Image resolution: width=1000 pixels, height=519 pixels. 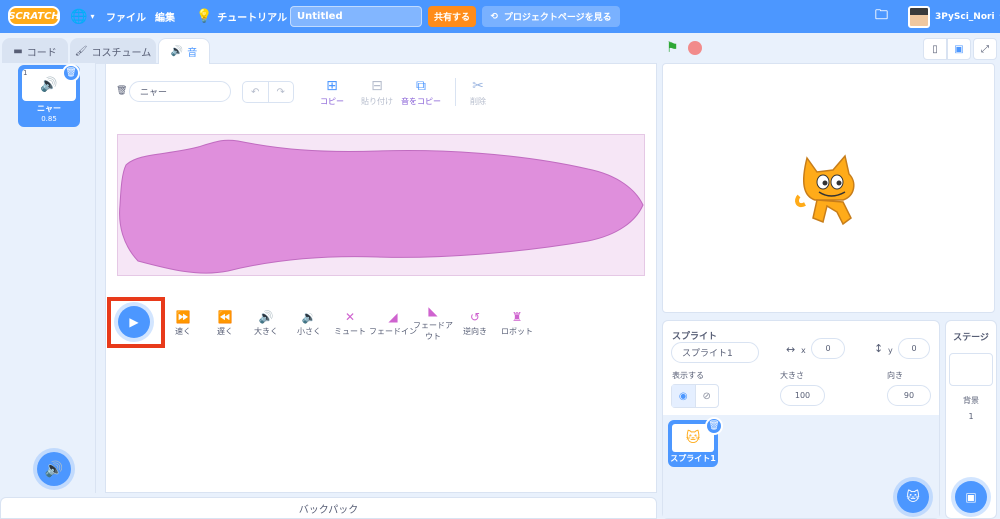 I want to click on redo-icon: ↷, so click(x=281, y=92).